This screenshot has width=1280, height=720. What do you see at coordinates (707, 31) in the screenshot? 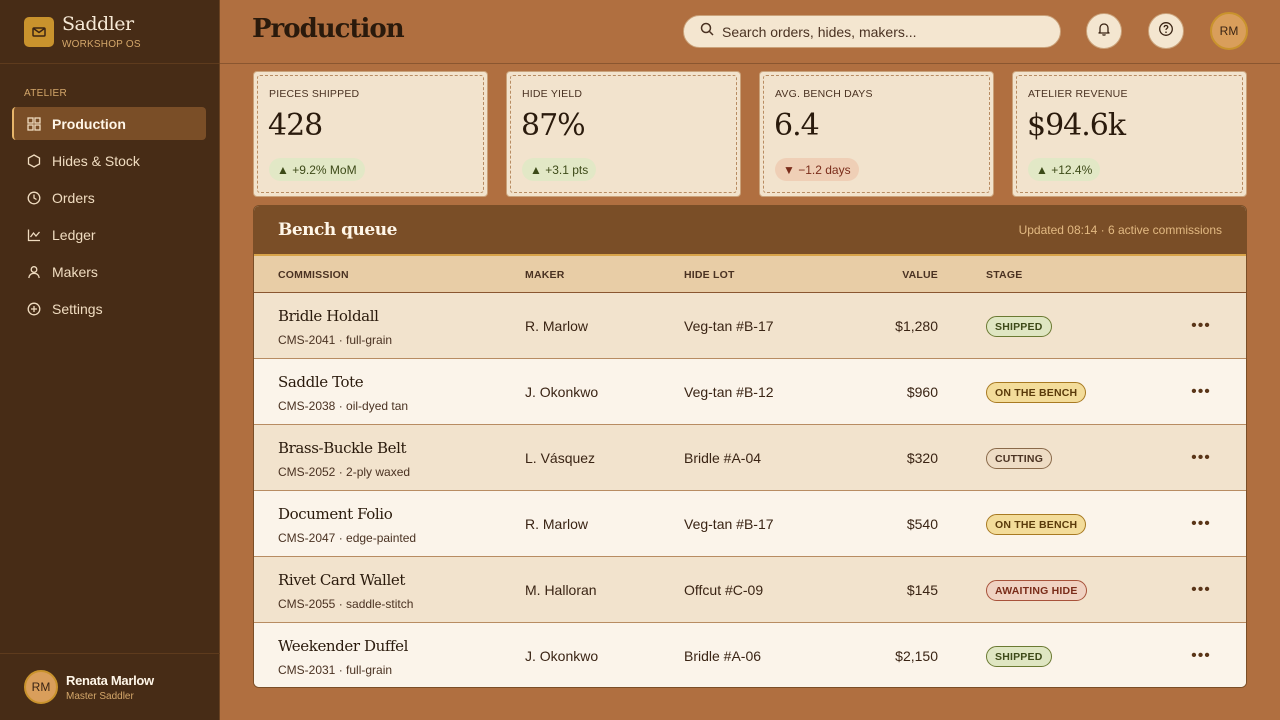
I see `search-icon` at bounding box center [707, 31].